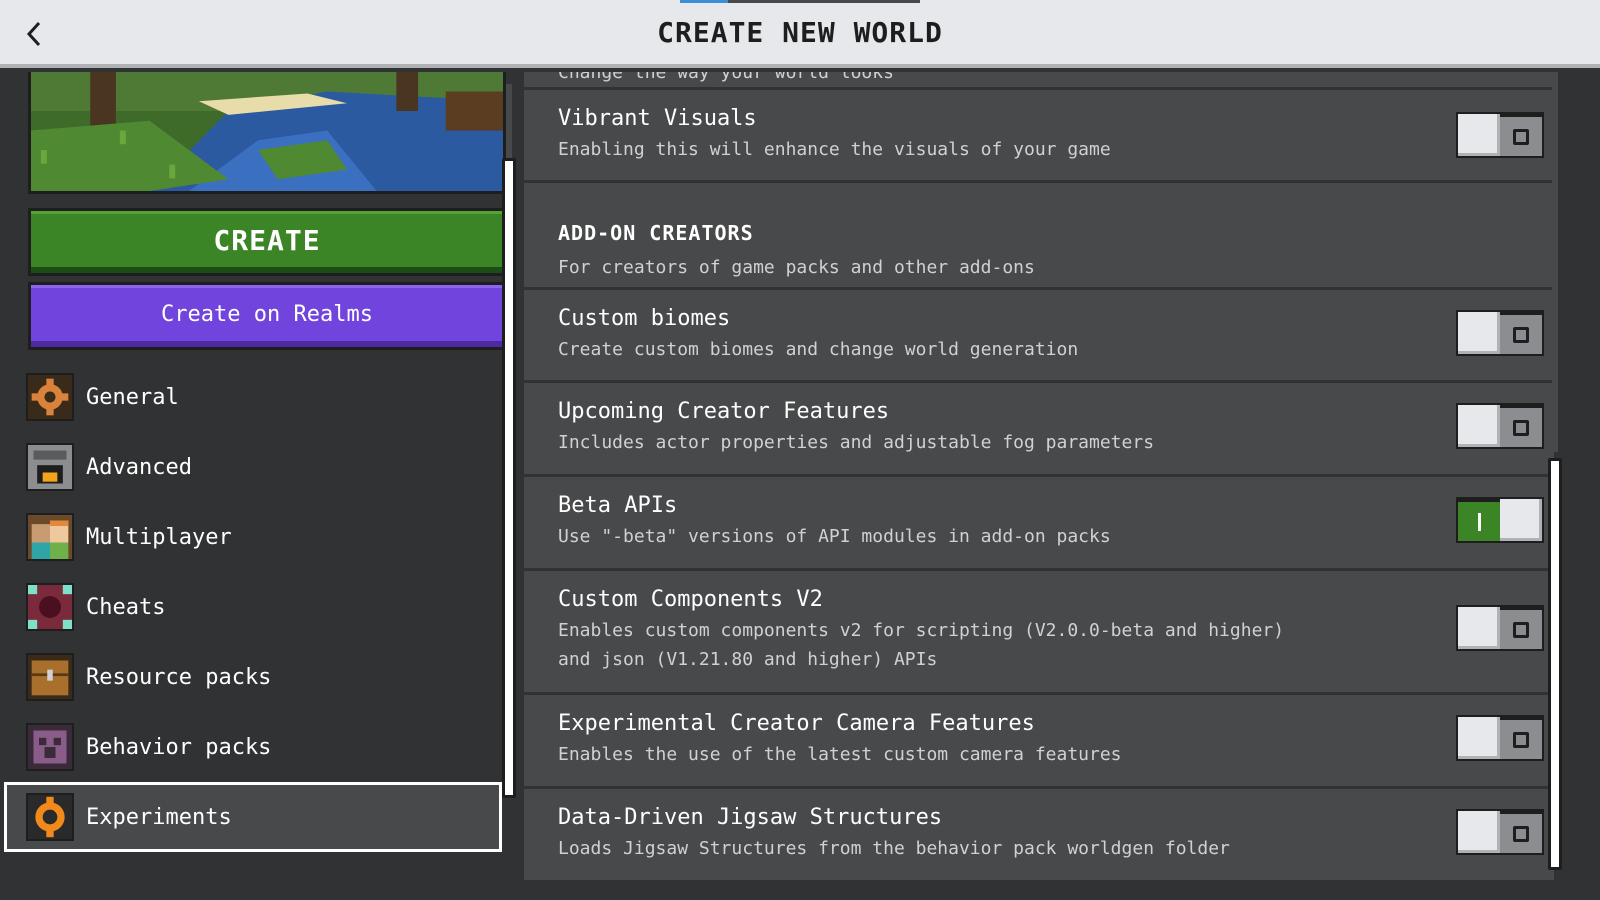 This screenshot has height=900, width=1600. Describe the element at coordinates (618, 505) in the screenshot. I see `setting-title: Beta APIs` at that location.